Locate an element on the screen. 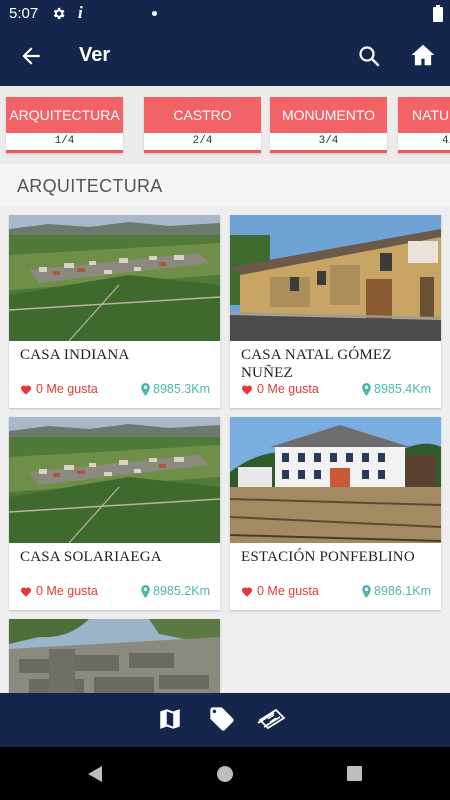 The height and width of the screenshot is (800, 450). distance-indicator: 8986.1Km is located at coordinates (396, 591).